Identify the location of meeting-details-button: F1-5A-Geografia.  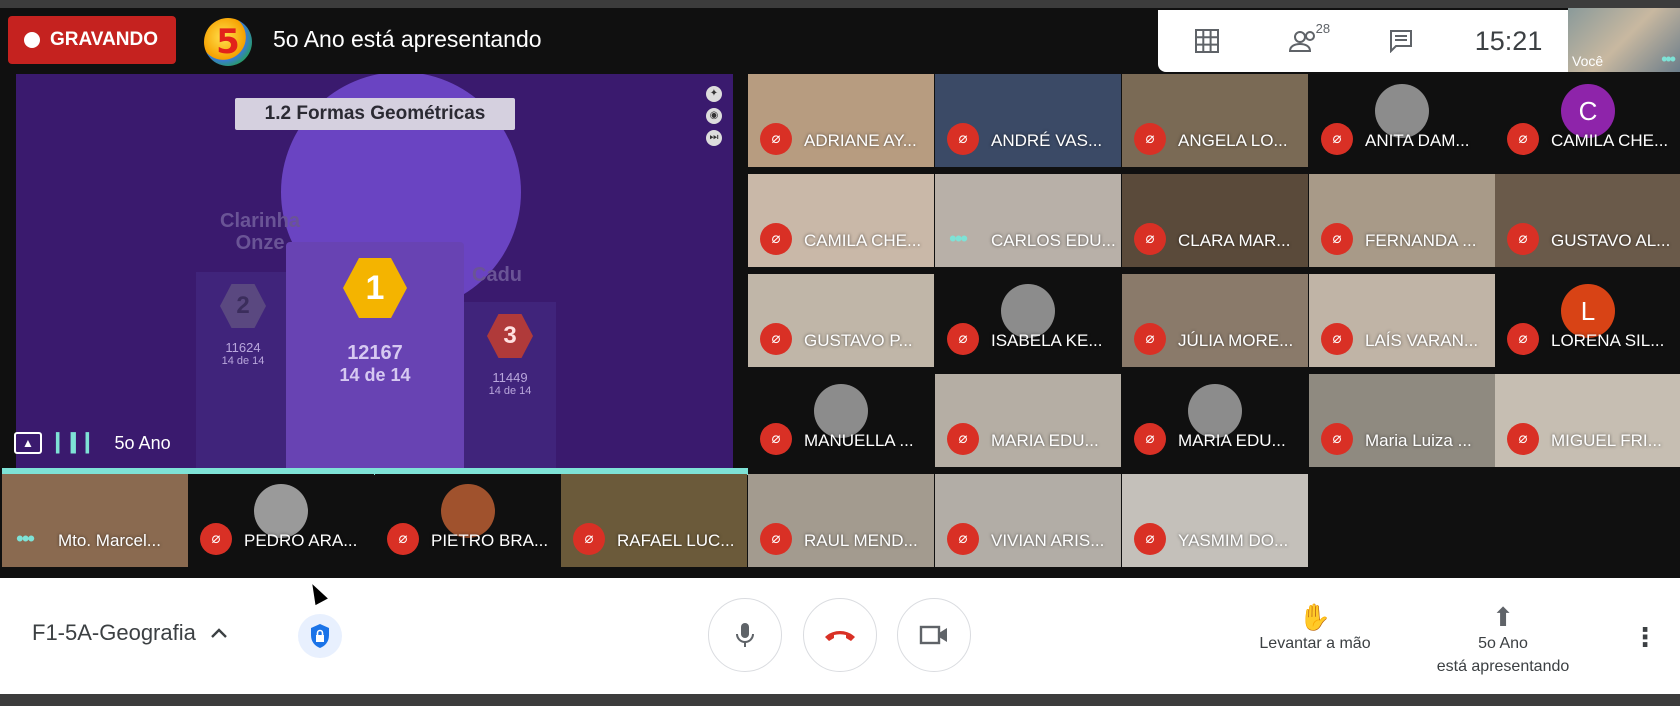
(130, 633).